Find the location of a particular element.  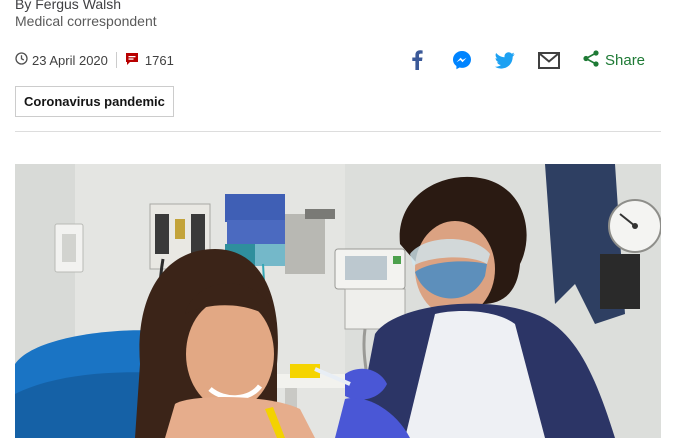

share-toolbar: Share is located at coordinates (525, 60).